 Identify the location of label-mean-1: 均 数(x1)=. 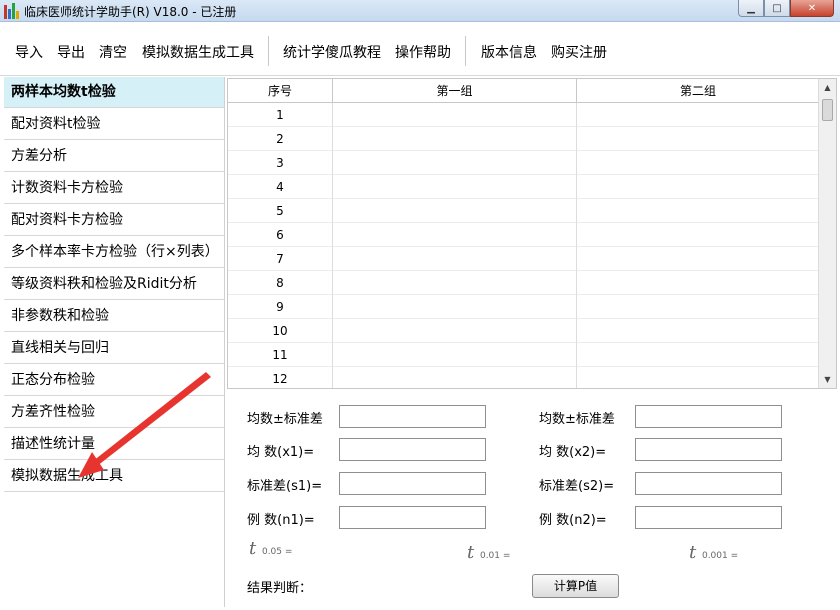
(281, 452).